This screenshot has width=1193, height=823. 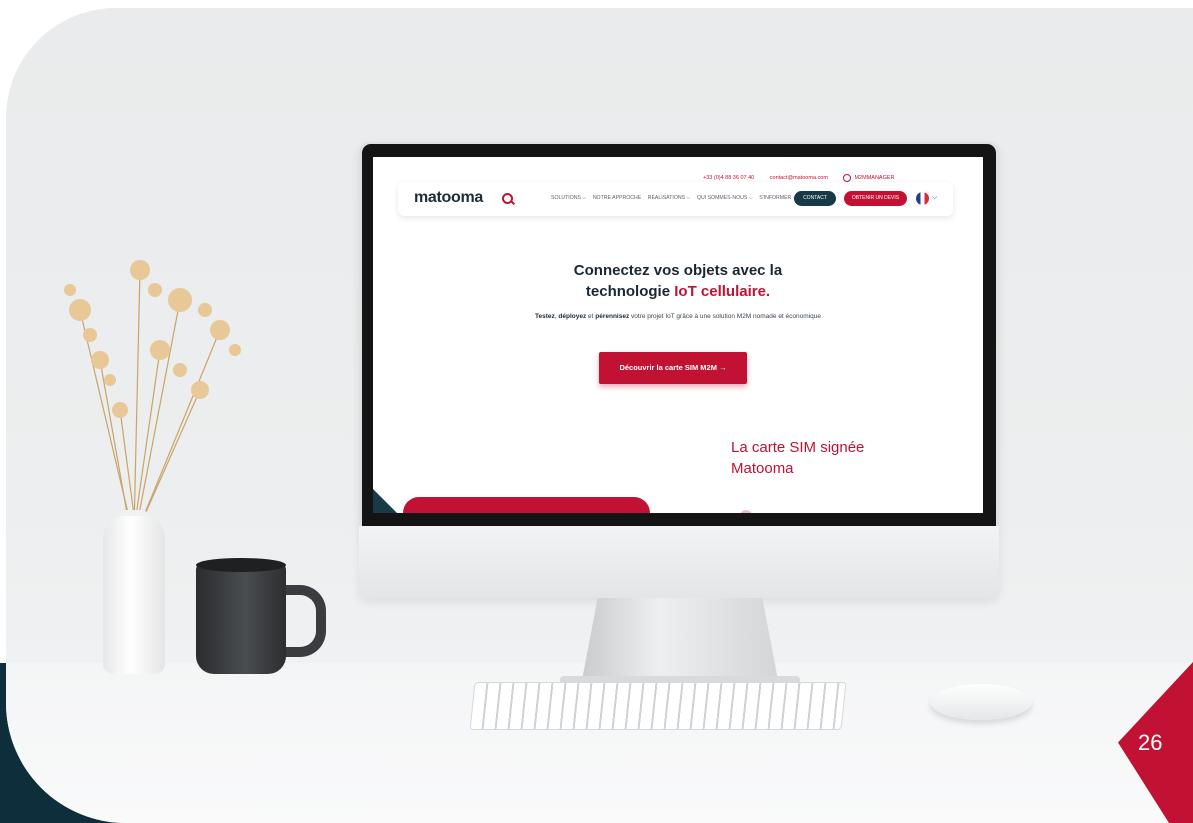 I want to click on black-mug, so click(x=241, y=618).